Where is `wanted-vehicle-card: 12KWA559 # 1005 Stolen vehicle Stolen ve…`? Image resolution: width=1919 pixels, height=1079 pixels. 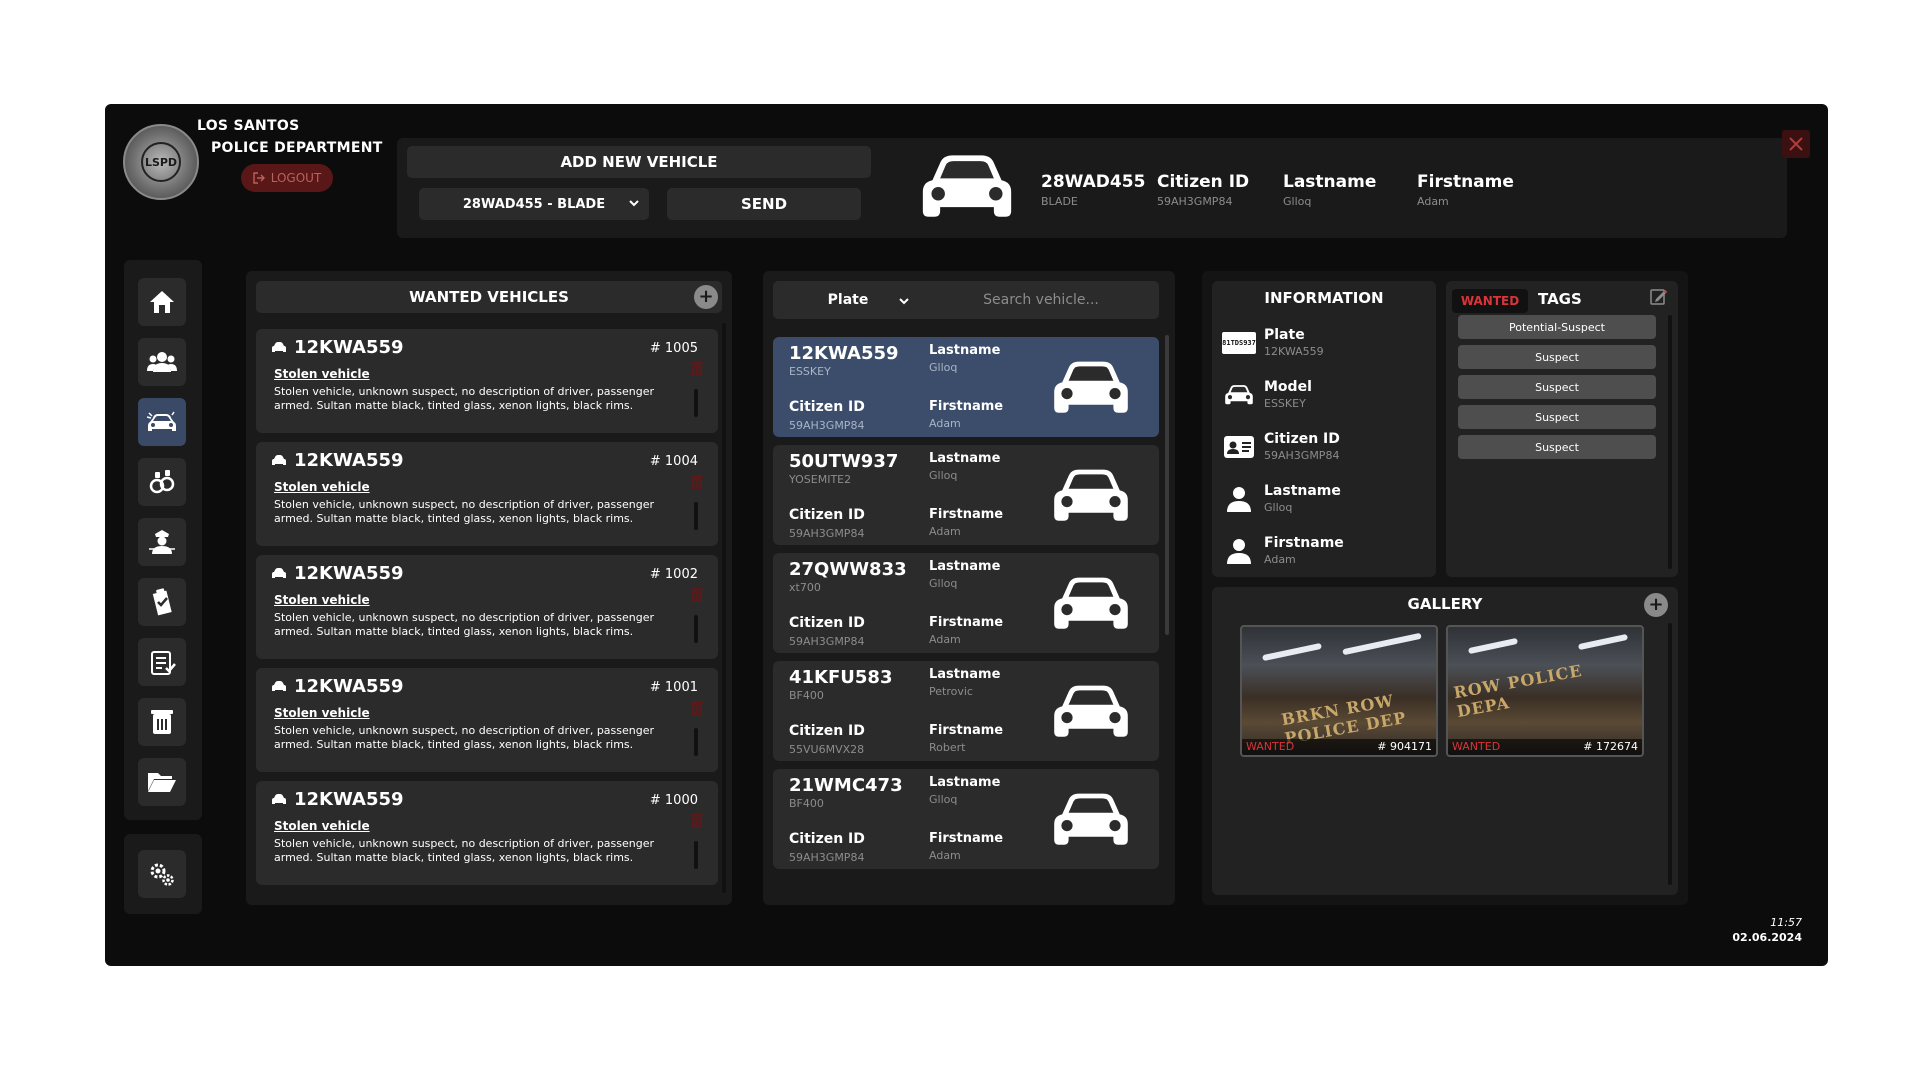
wanted-vehicle-card: 12KWA559 # 1005 Stolen vehicle Stolen ve… is located at coordinates (487, 381).